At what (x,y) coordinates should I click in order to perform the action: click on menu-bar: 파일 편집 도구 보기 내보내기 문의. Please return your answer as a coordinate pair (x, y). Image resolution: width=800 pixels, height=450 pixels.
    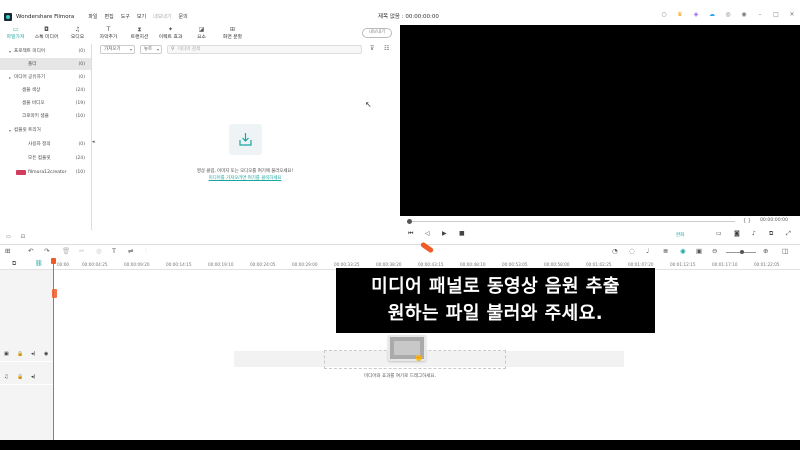
    Looking at the image, I should click on (137, 16).